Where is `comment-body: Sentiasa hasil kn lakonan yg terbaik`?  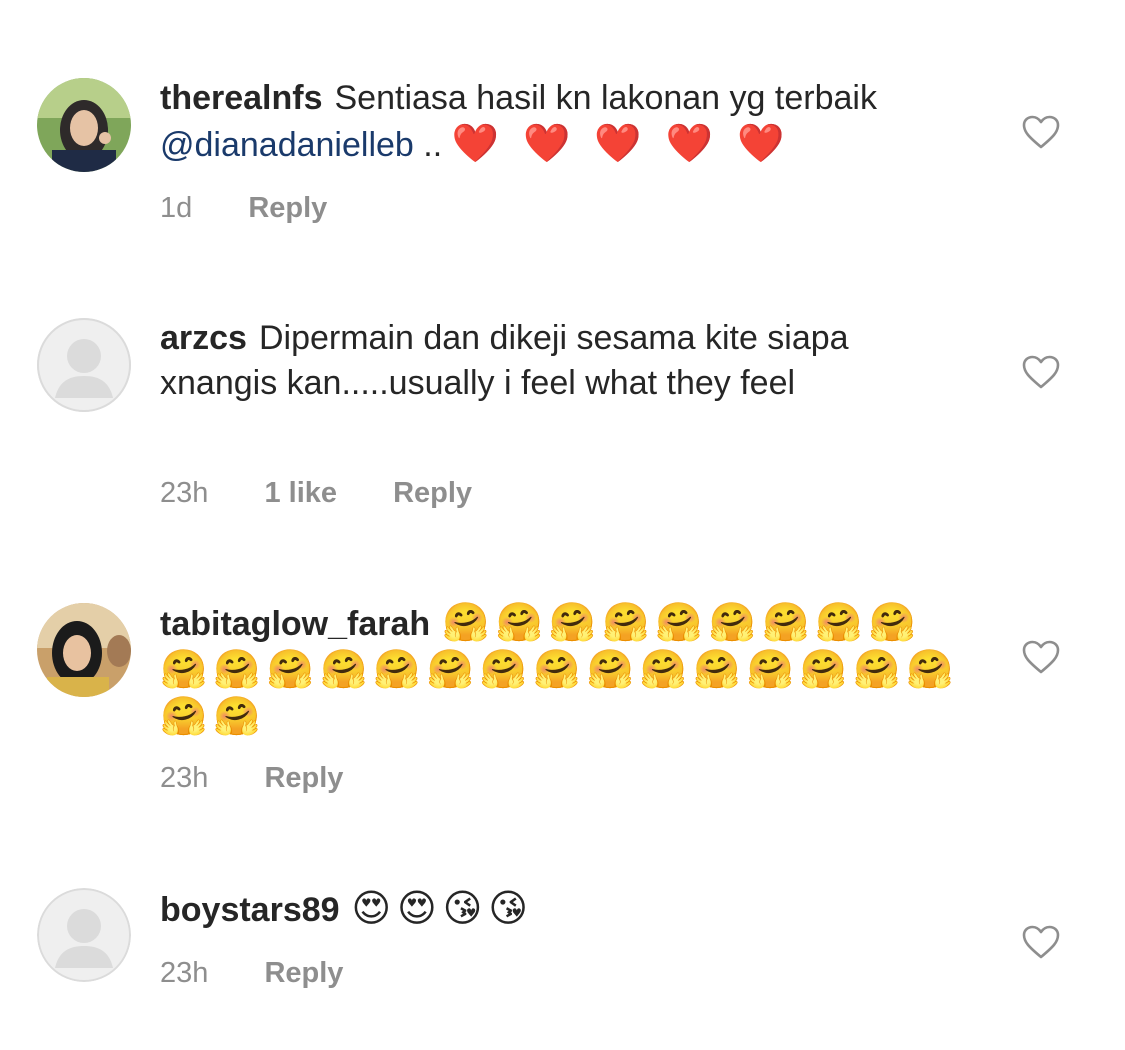 comment-body: Sentiasa hasil kn lakonan yg terbaik is located at coordinates (605, 98).